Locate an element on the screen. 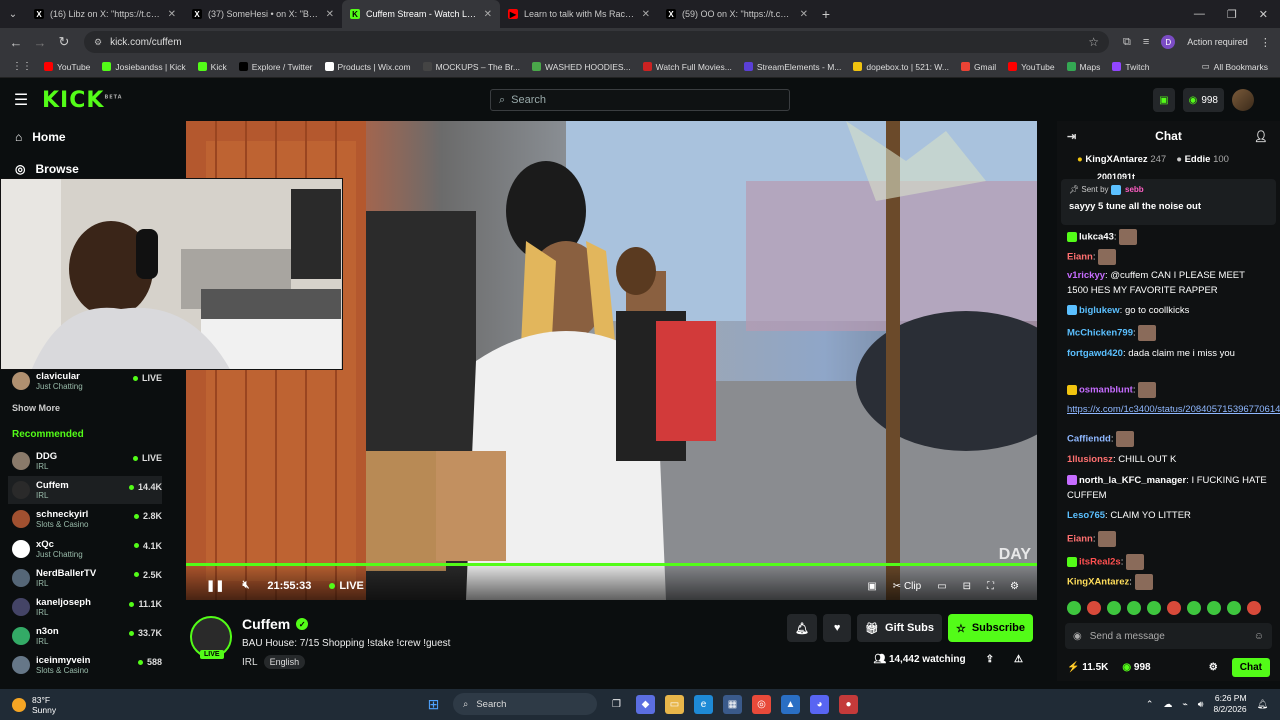 This screenshot has width=1280, height=720. chat-send-button: Chat is located at coordinates (1250, 667).